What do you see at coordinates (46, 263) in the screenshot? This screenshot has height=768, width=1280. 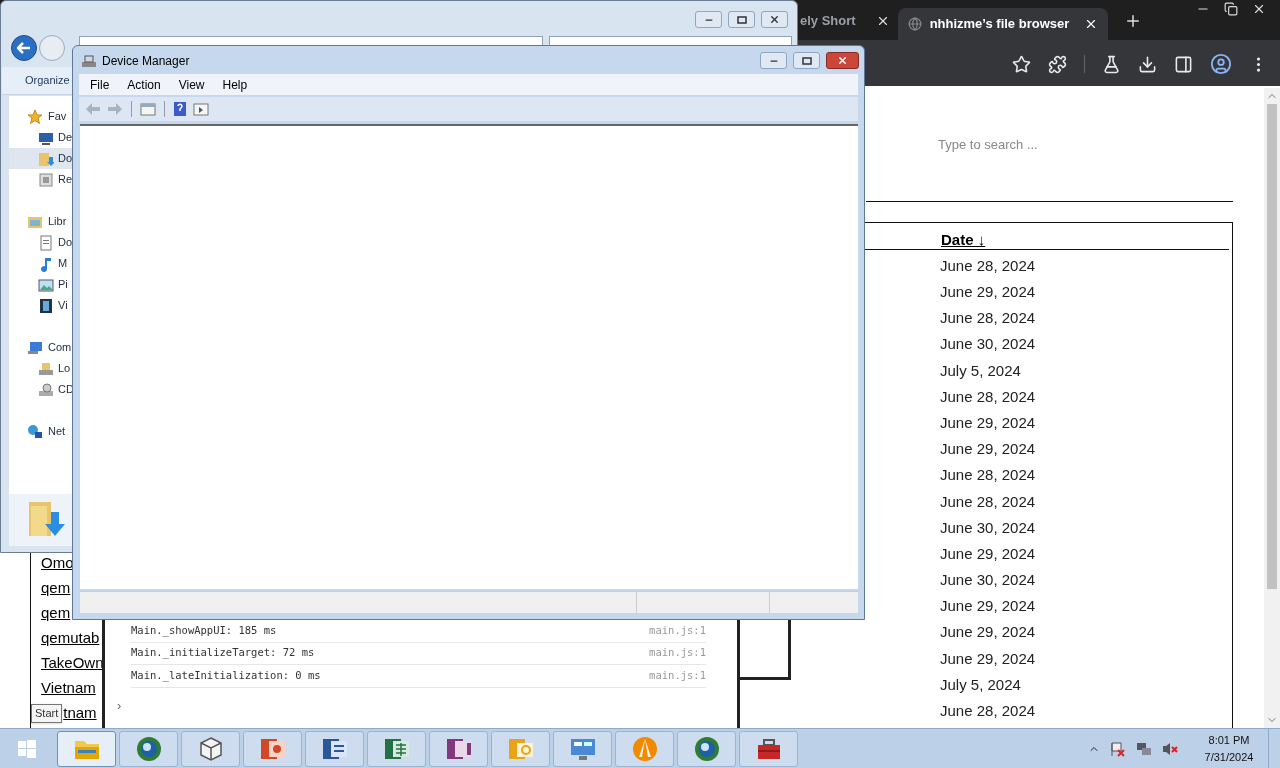 I see `music-note-icon` at bounding box center [46, 263].